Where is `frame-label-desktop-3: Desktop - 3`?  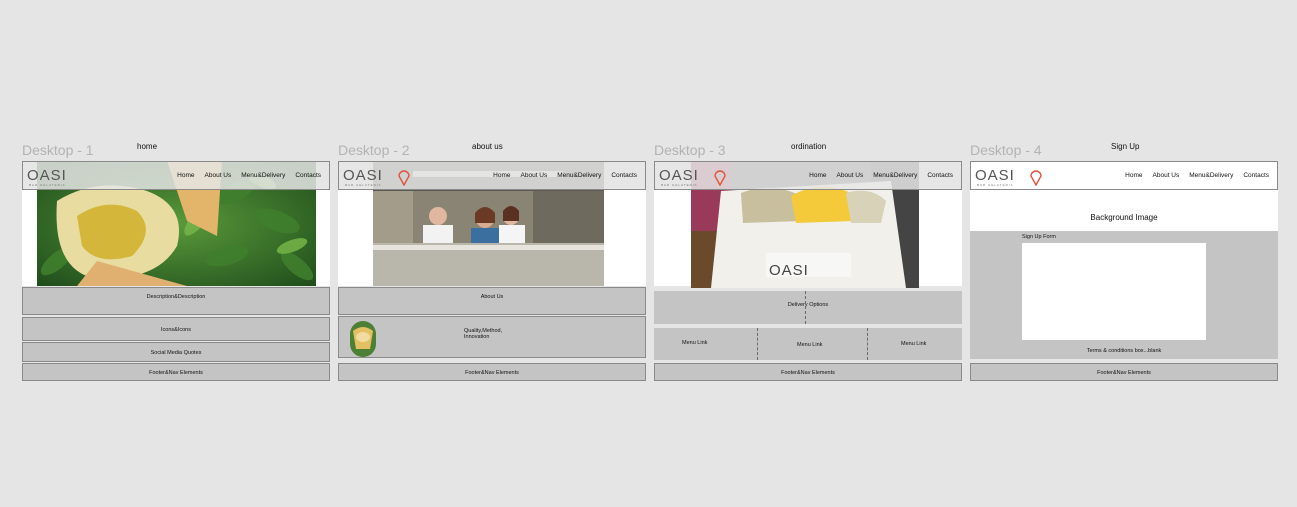 frame-label-desktop-3: Desktop - 3 is located at coordinates (690, 150).